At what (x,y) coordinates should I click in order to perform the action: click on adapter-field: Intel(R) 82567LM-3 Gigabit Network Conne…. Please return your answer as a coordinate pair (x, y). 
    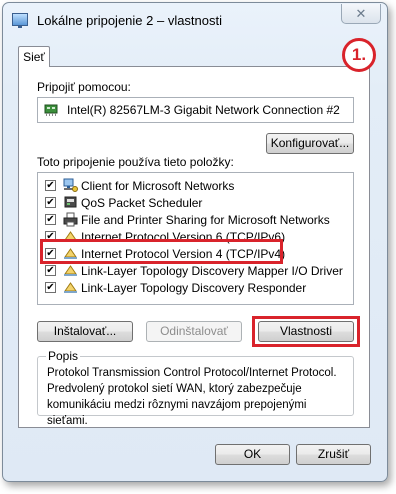
    Looking at the image, I should click on (195, 110).